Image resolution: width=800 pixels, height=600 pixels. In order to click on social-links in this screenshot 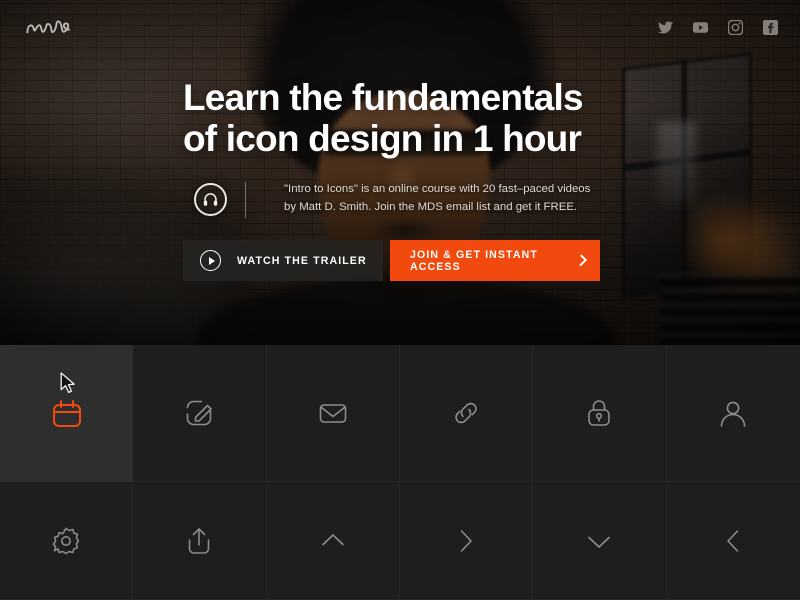, I will do `click(718, 27)`.